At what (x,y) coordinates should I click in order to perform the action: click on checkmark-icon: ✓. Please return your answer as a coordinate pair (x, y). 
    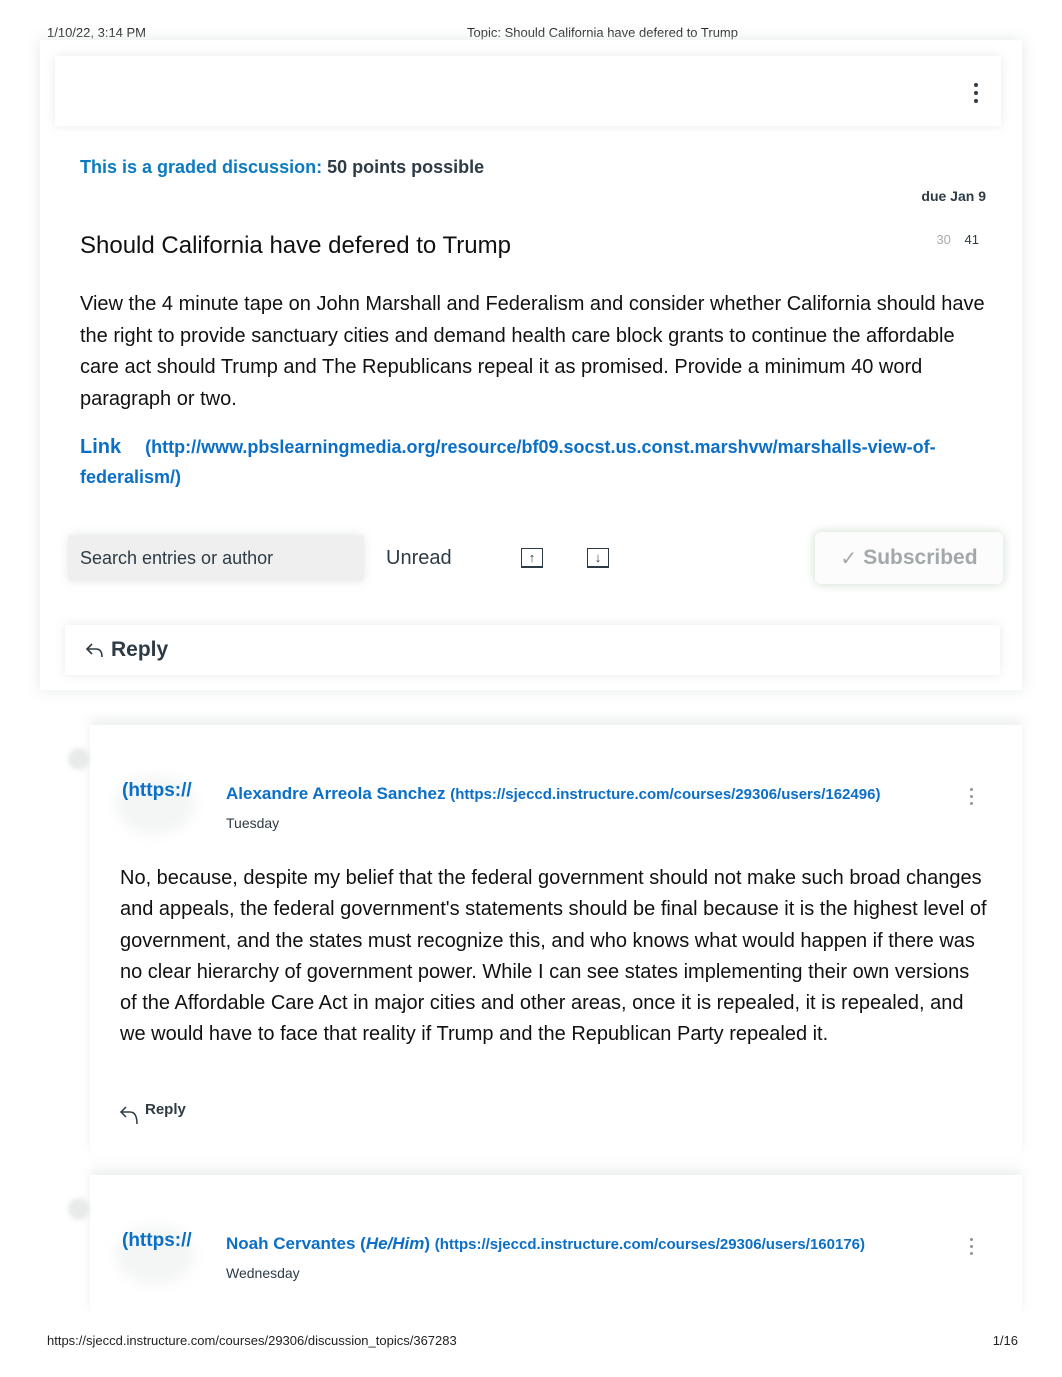
    Looking at the image, I should click on (849, 558).